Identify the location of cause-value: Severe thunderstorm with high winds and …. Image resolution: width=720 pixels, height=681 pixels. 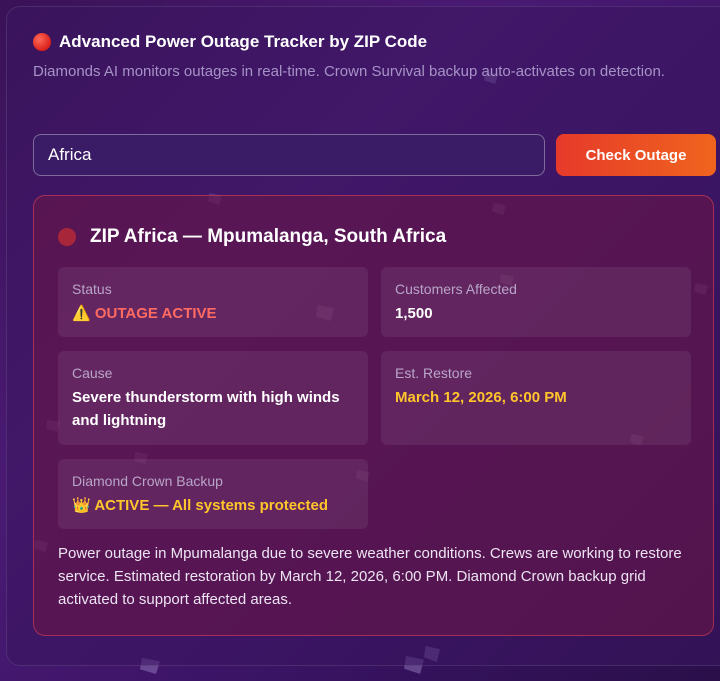
(206, 409).